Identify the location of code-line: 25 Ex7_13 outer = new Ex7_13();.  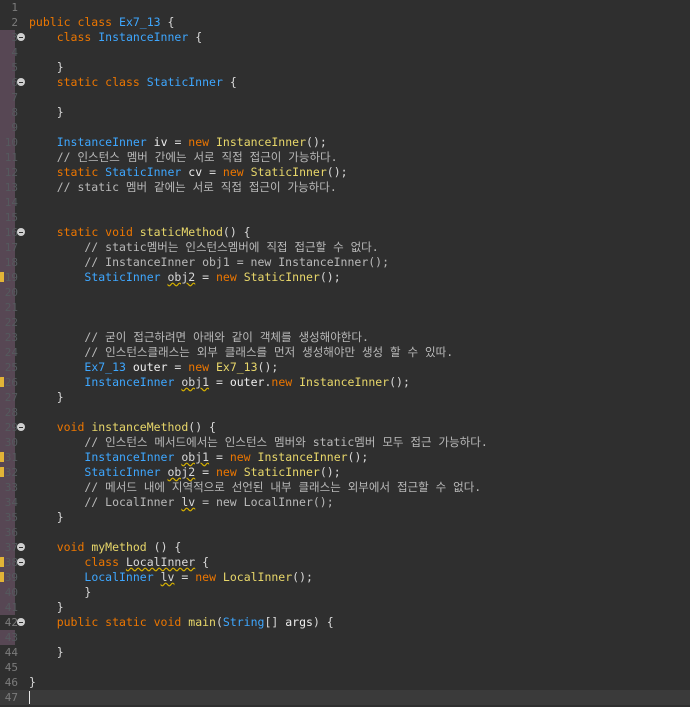
(345, 367).